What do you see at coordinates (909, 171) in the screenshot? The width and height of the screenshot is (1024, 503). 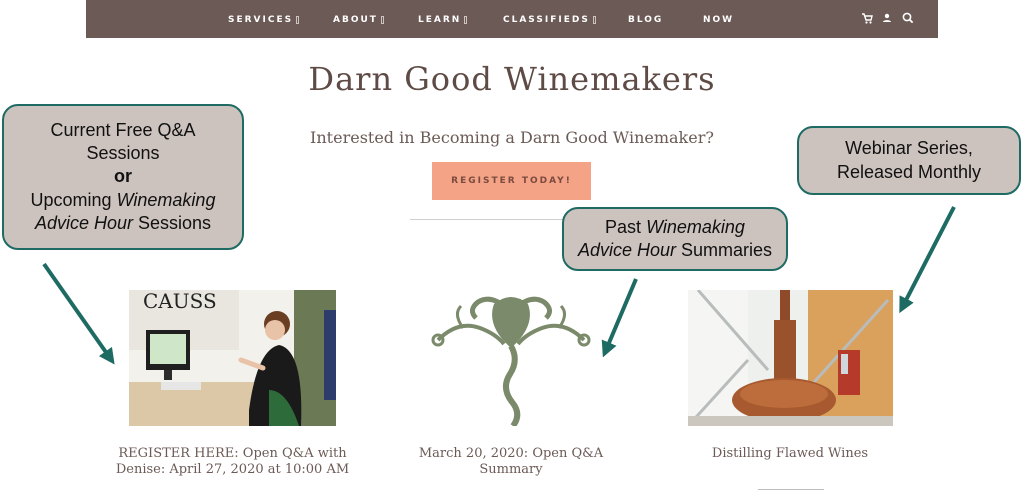 I see `callout-line: Released Monthly` at bounding box center [909, 171].